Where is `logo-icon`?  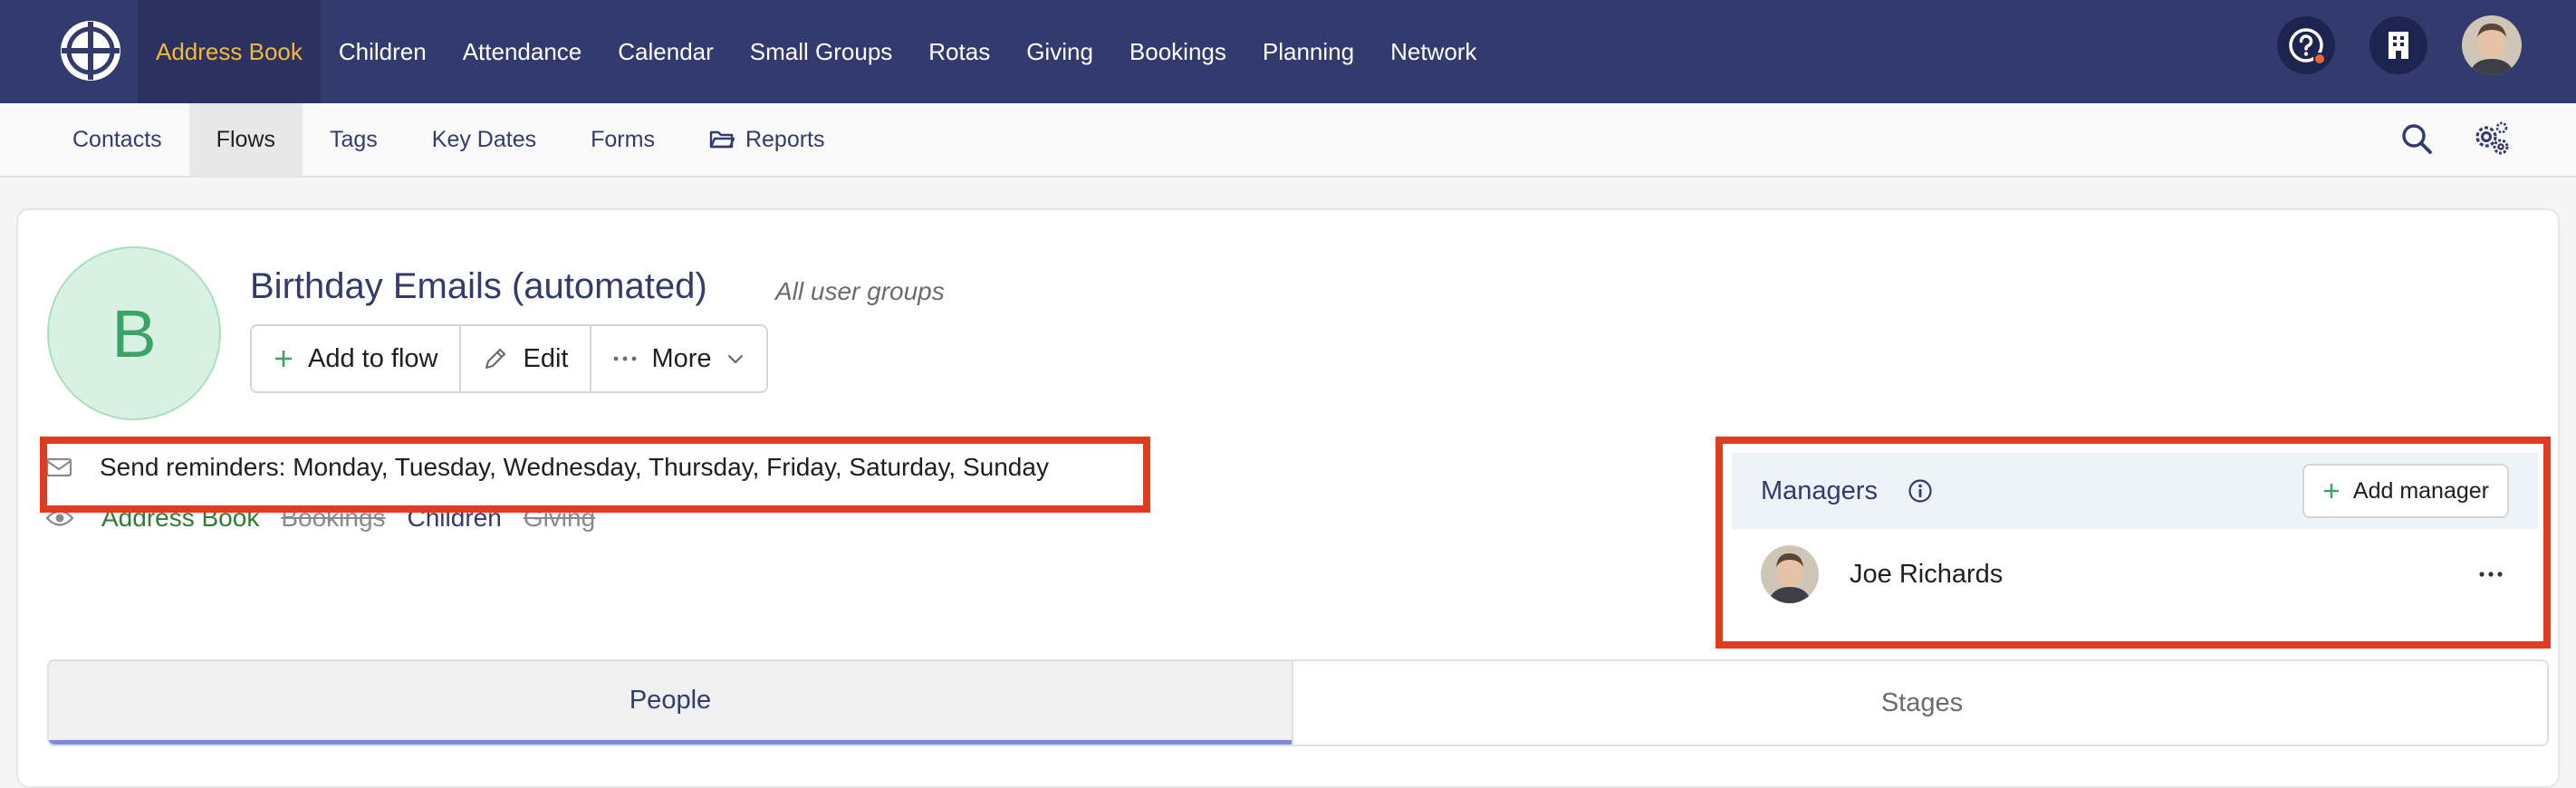 logo-icon is located at coordinates (90, 50).